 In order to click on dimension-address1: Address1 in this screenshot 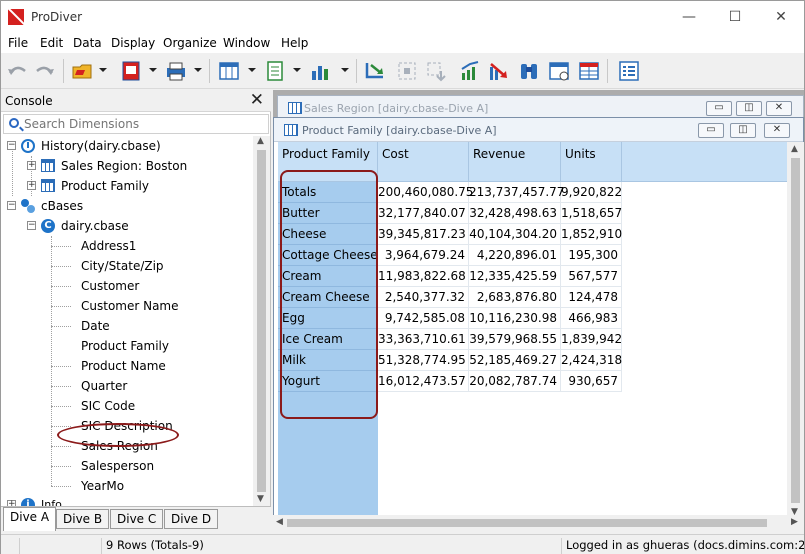, I will do `click(108, 246)`.